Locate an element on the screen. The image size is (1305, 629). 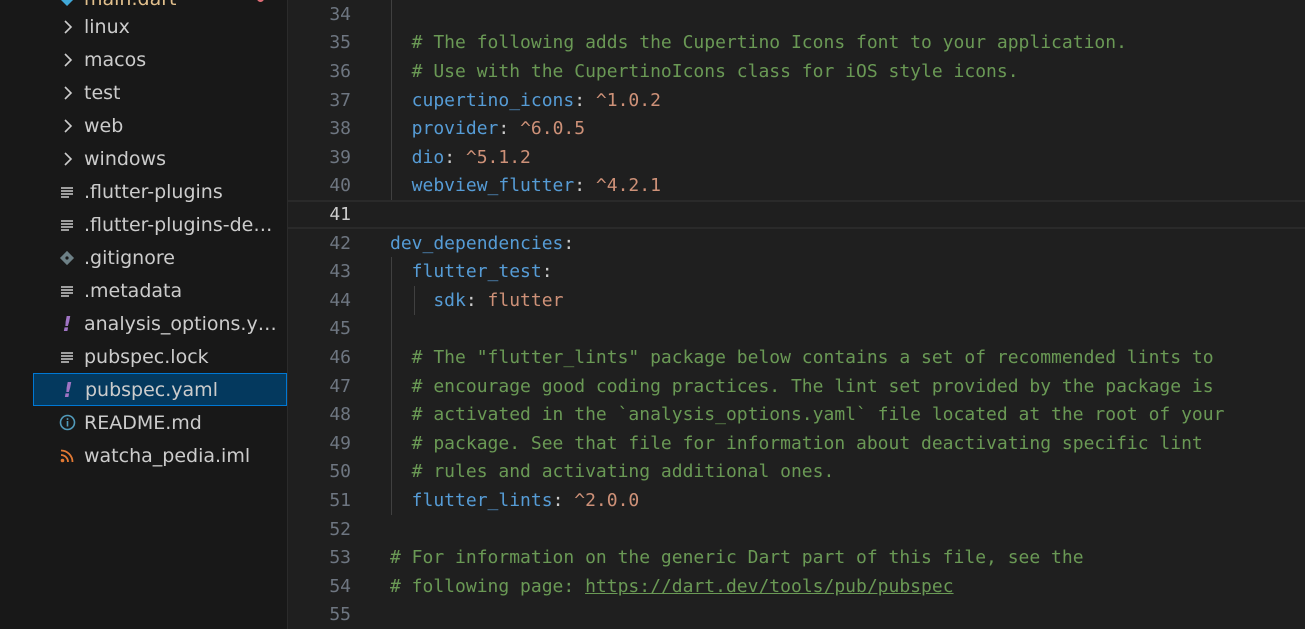
tree-folder-web: web is located at coordinates (160, 125).